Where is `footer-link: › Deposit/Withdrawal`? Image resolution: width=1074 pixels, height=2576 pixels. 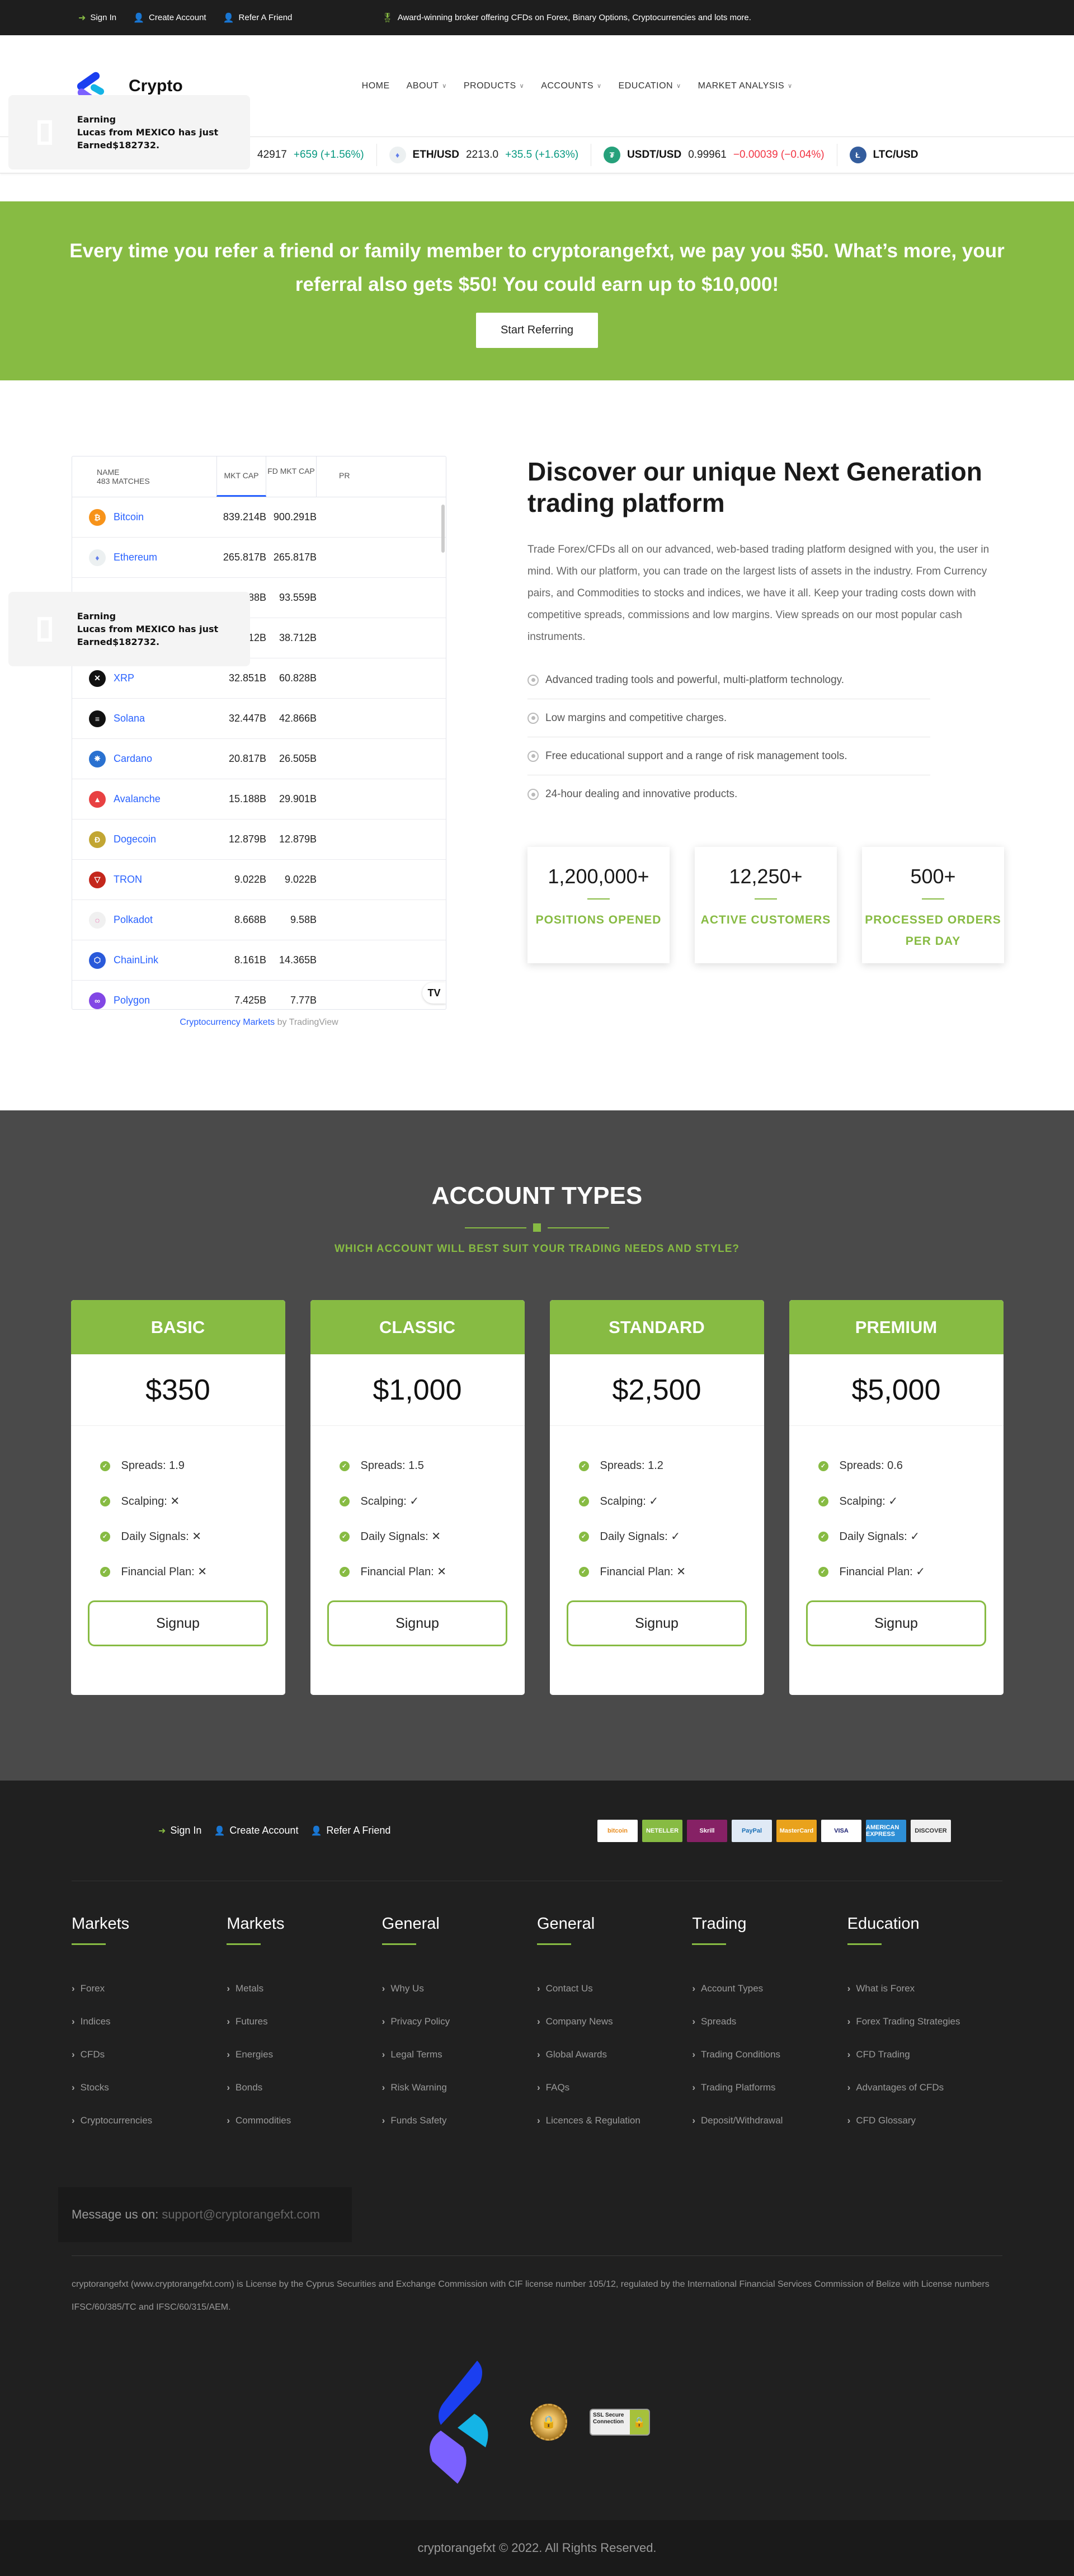 footer-link: › Deposit/Withdrawal is located at coordinates (769, 2120).